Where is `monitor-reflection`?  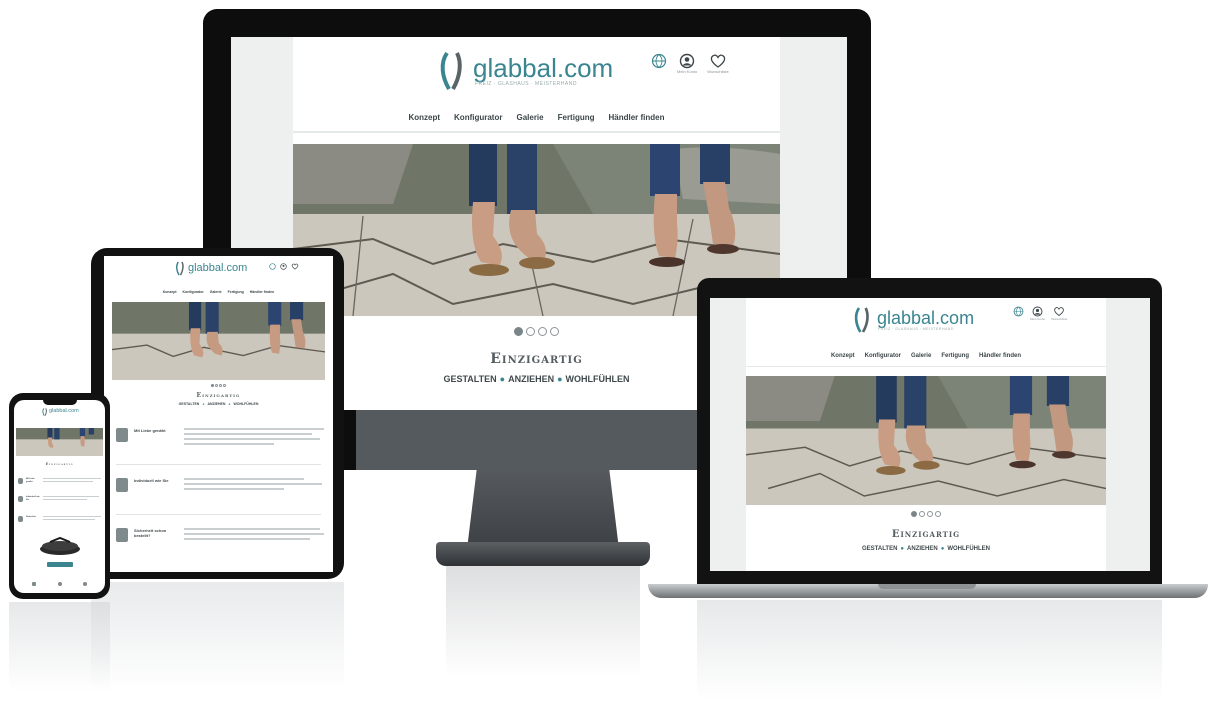
monitor-reflection is located at coordinates (543, 621).